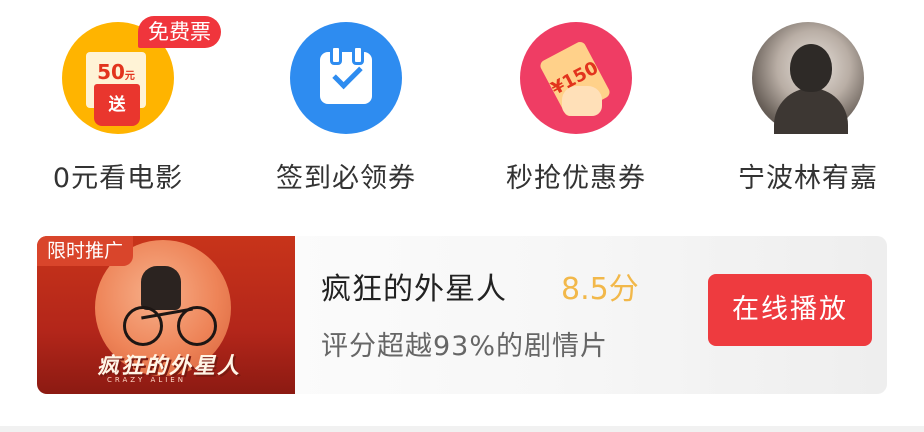 Image resolution: width=924 pixels, height=432 pixels. Describe the element at coordinates (414, 289) in the screenshot. I see `movie-title: 疯狂的外星人` at that location.